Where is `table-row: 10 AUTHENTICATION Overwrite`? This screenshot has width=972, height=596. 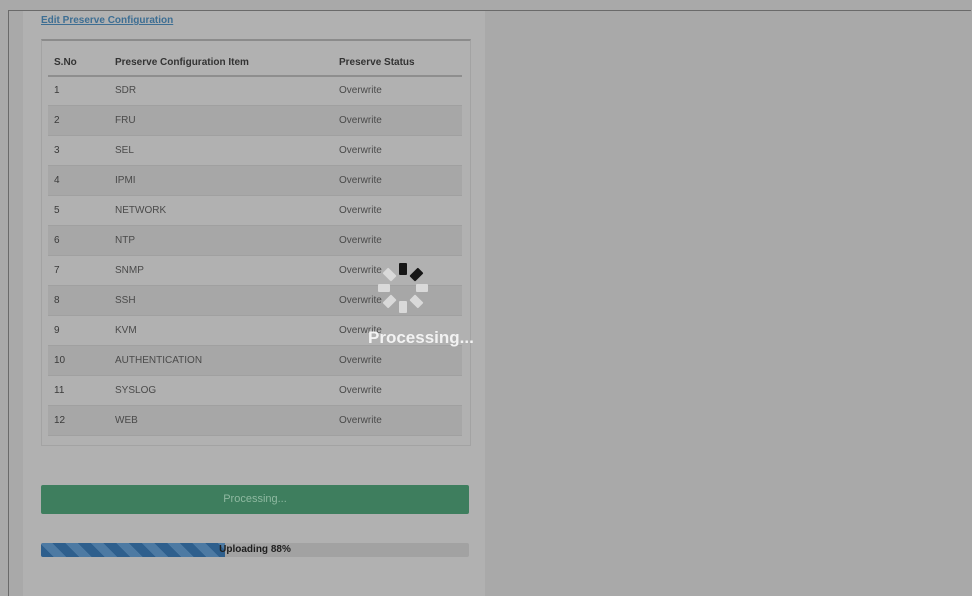
table-row: 10 AUTHENTICATION Overwrite is located at coordinates (255, 361).